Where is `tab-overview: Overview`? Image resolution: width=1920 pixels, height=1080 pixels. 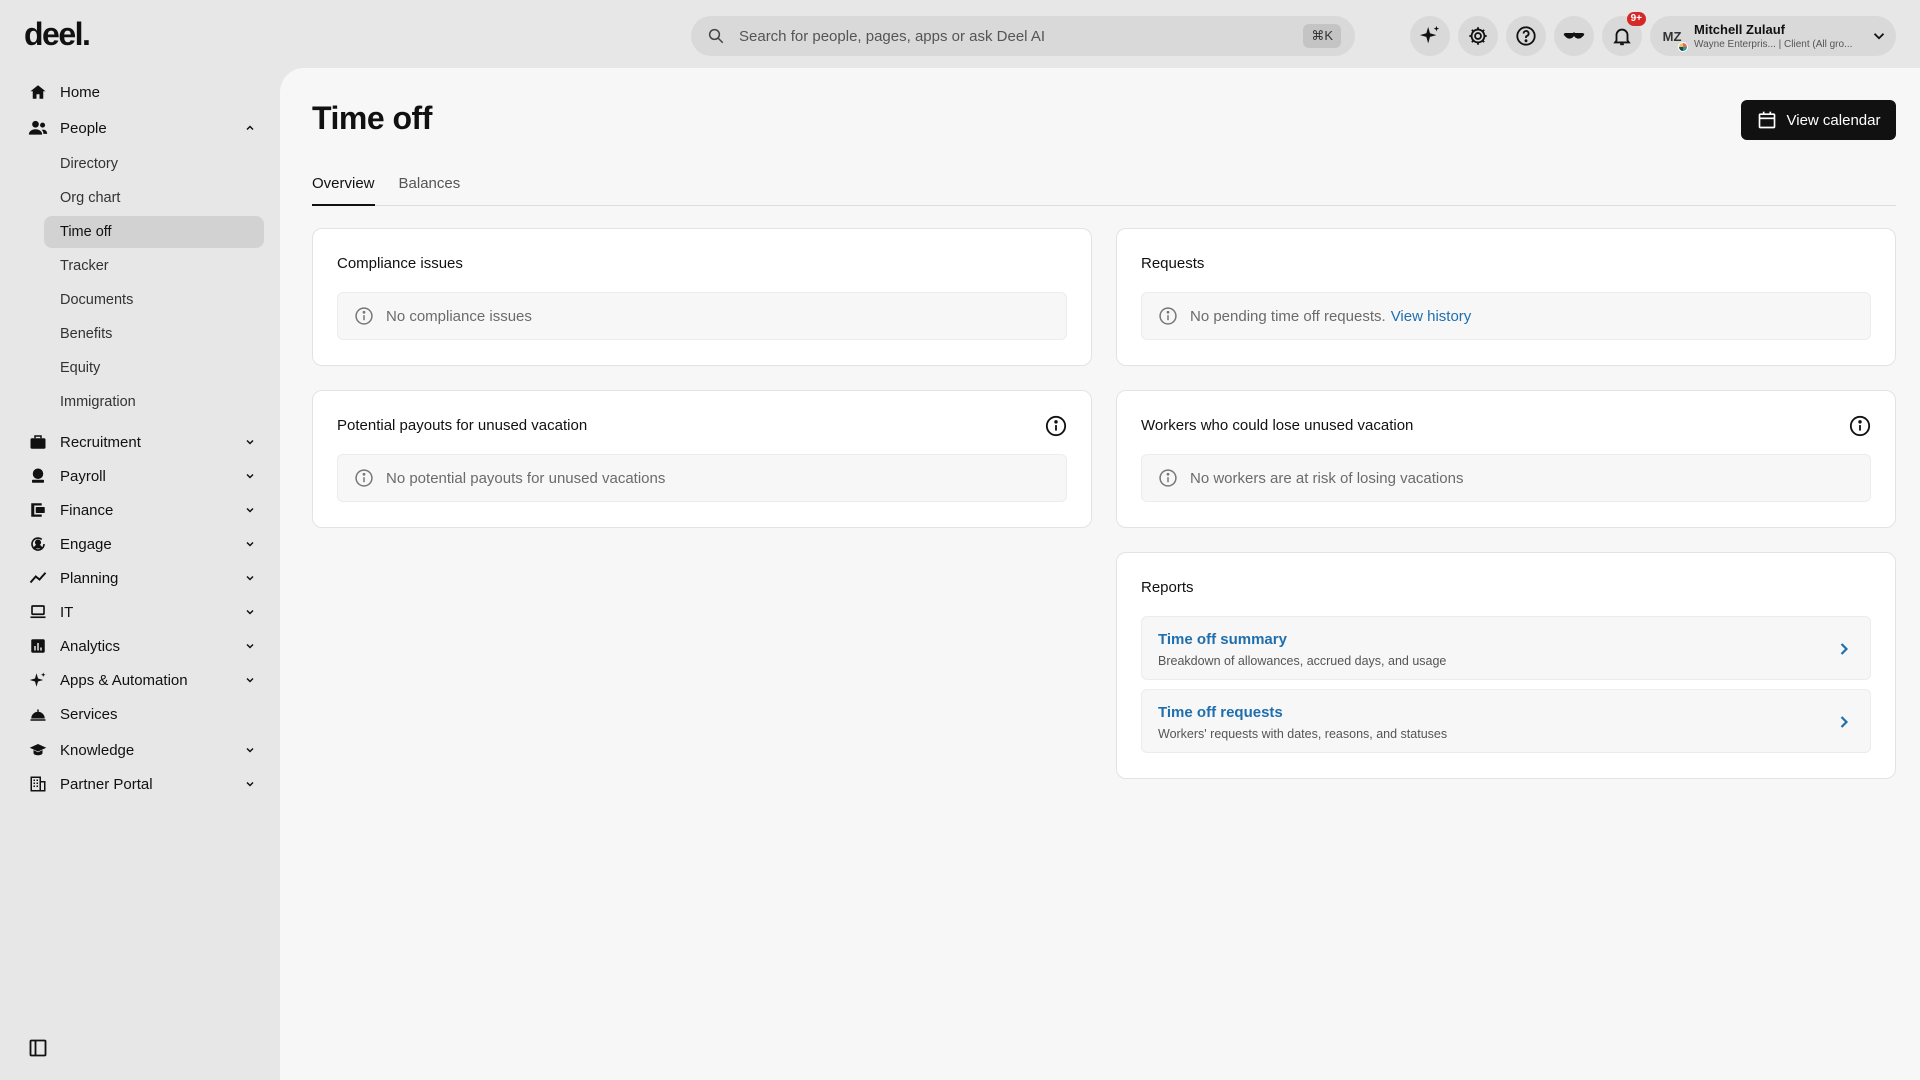 tab-overview: Overview is located at coordinates (343, 189).